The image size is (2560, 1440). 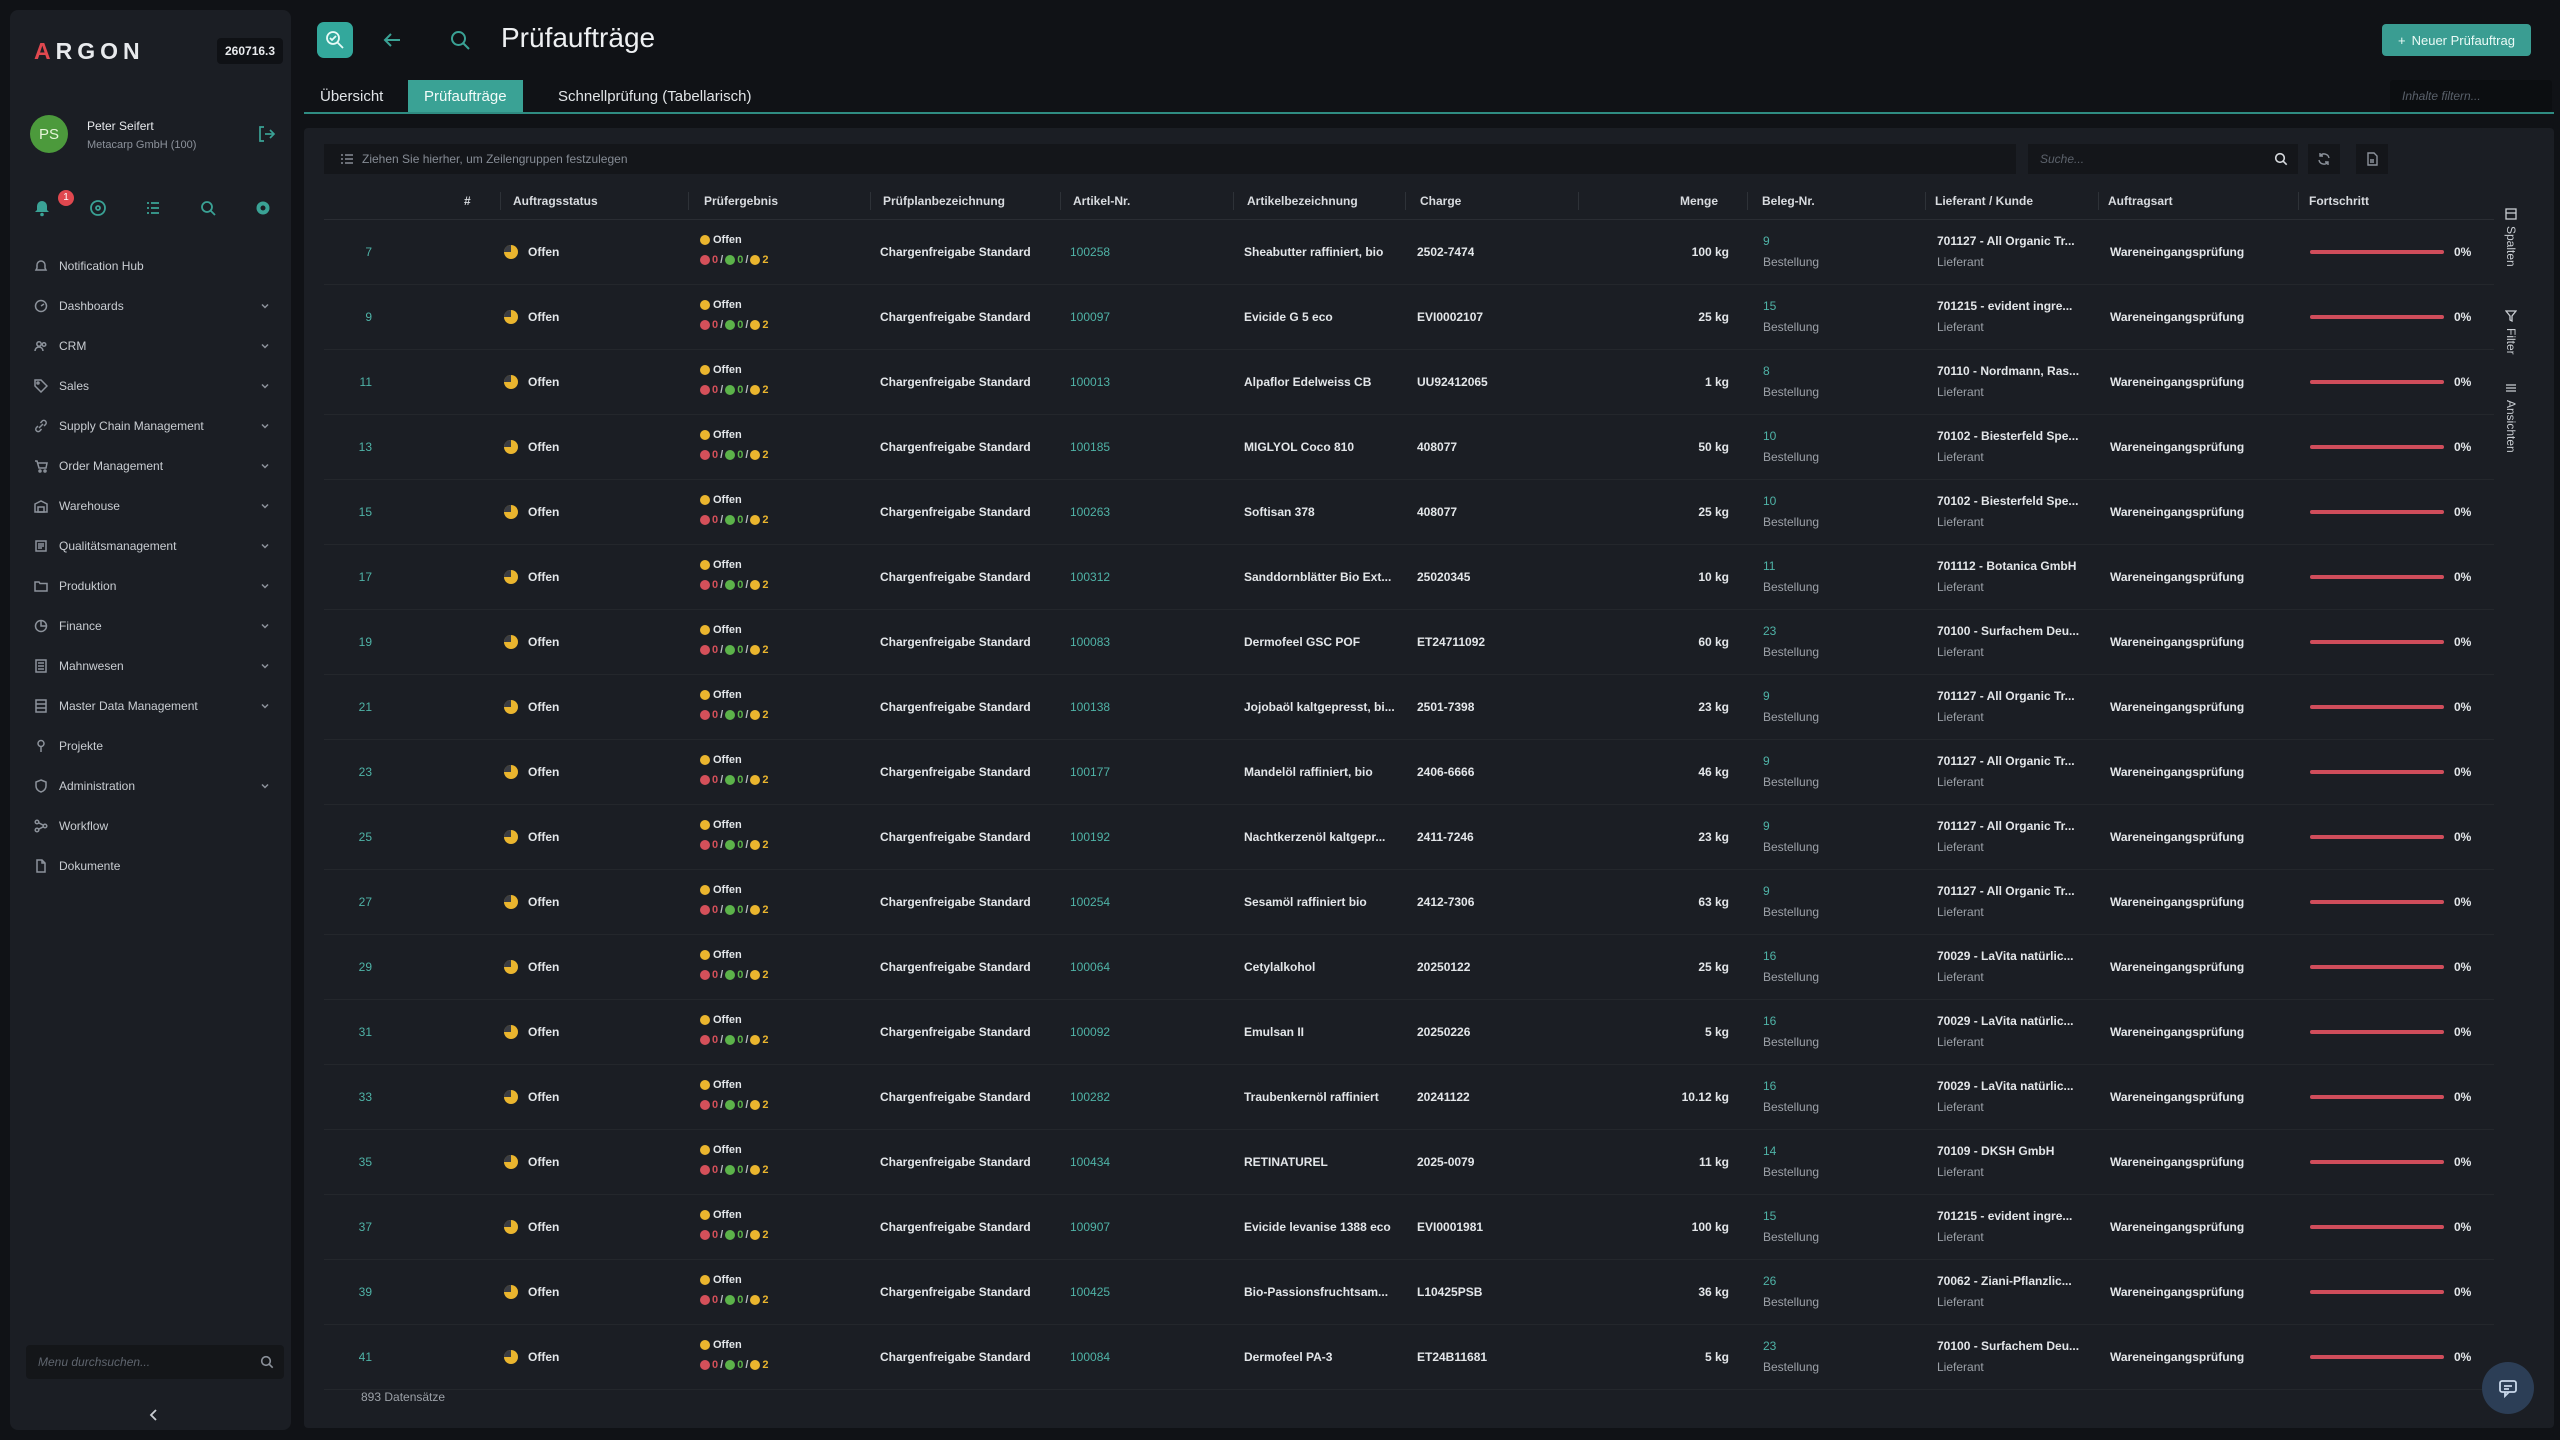 I want to click on row-number: 25, so click(x=365, y=837).